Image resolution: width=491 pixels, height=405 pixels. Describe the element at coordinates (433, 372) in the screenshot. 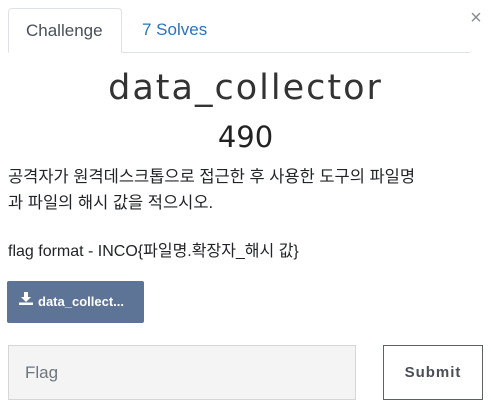

I see `submit-button: Submit` at that location.